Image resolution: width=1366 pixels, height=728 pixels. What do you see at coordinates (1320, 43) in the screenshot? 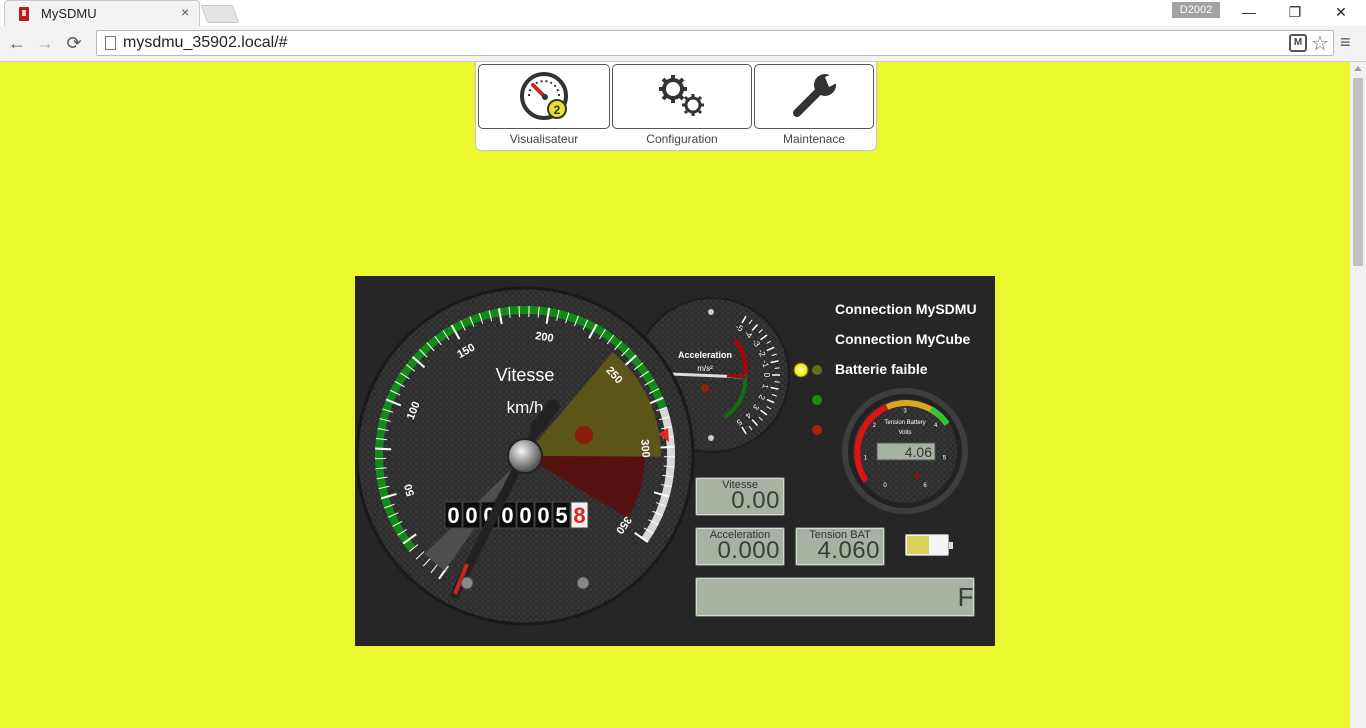
I see `bookmark-star-icon: ☆` at bounding box center [1320, 43].